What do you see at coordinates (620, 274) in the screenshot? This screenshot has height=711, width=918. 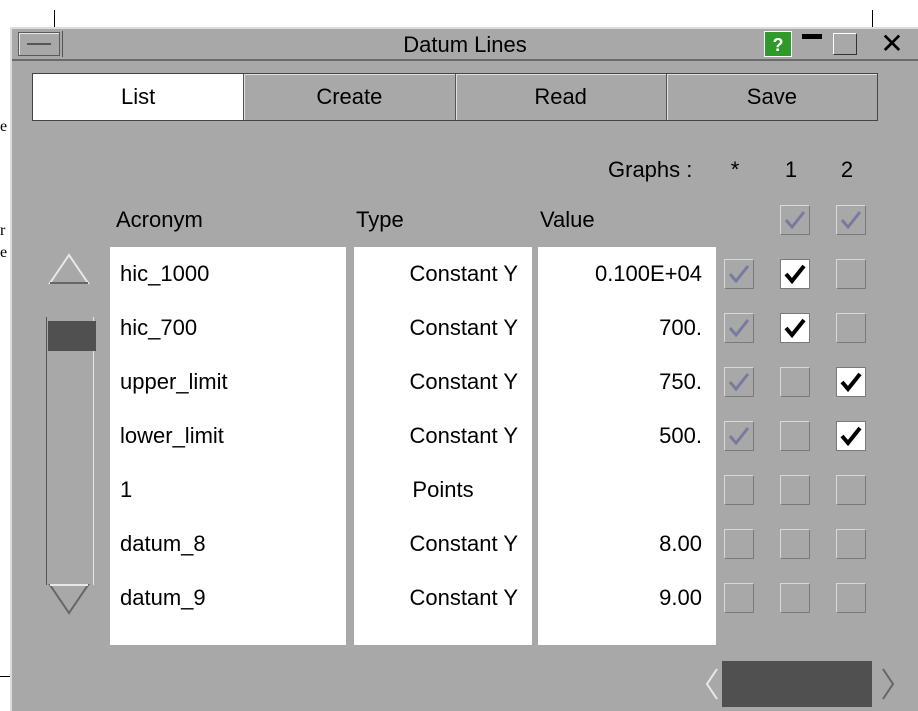 I see `row-value: 0.100E+04` at bounding box center [620, 274].